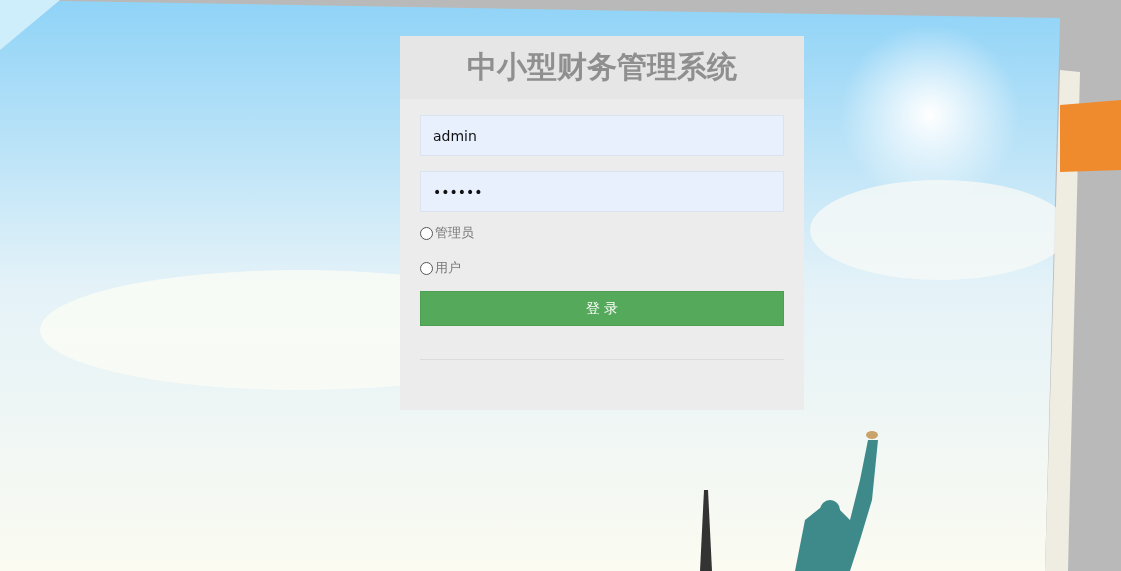 The height and width of the screenshot is (571, 1121). Describe the element at coordinates (602, 67) in the screenshot. I see `system-title: 中小型财务管理系统` at that location.